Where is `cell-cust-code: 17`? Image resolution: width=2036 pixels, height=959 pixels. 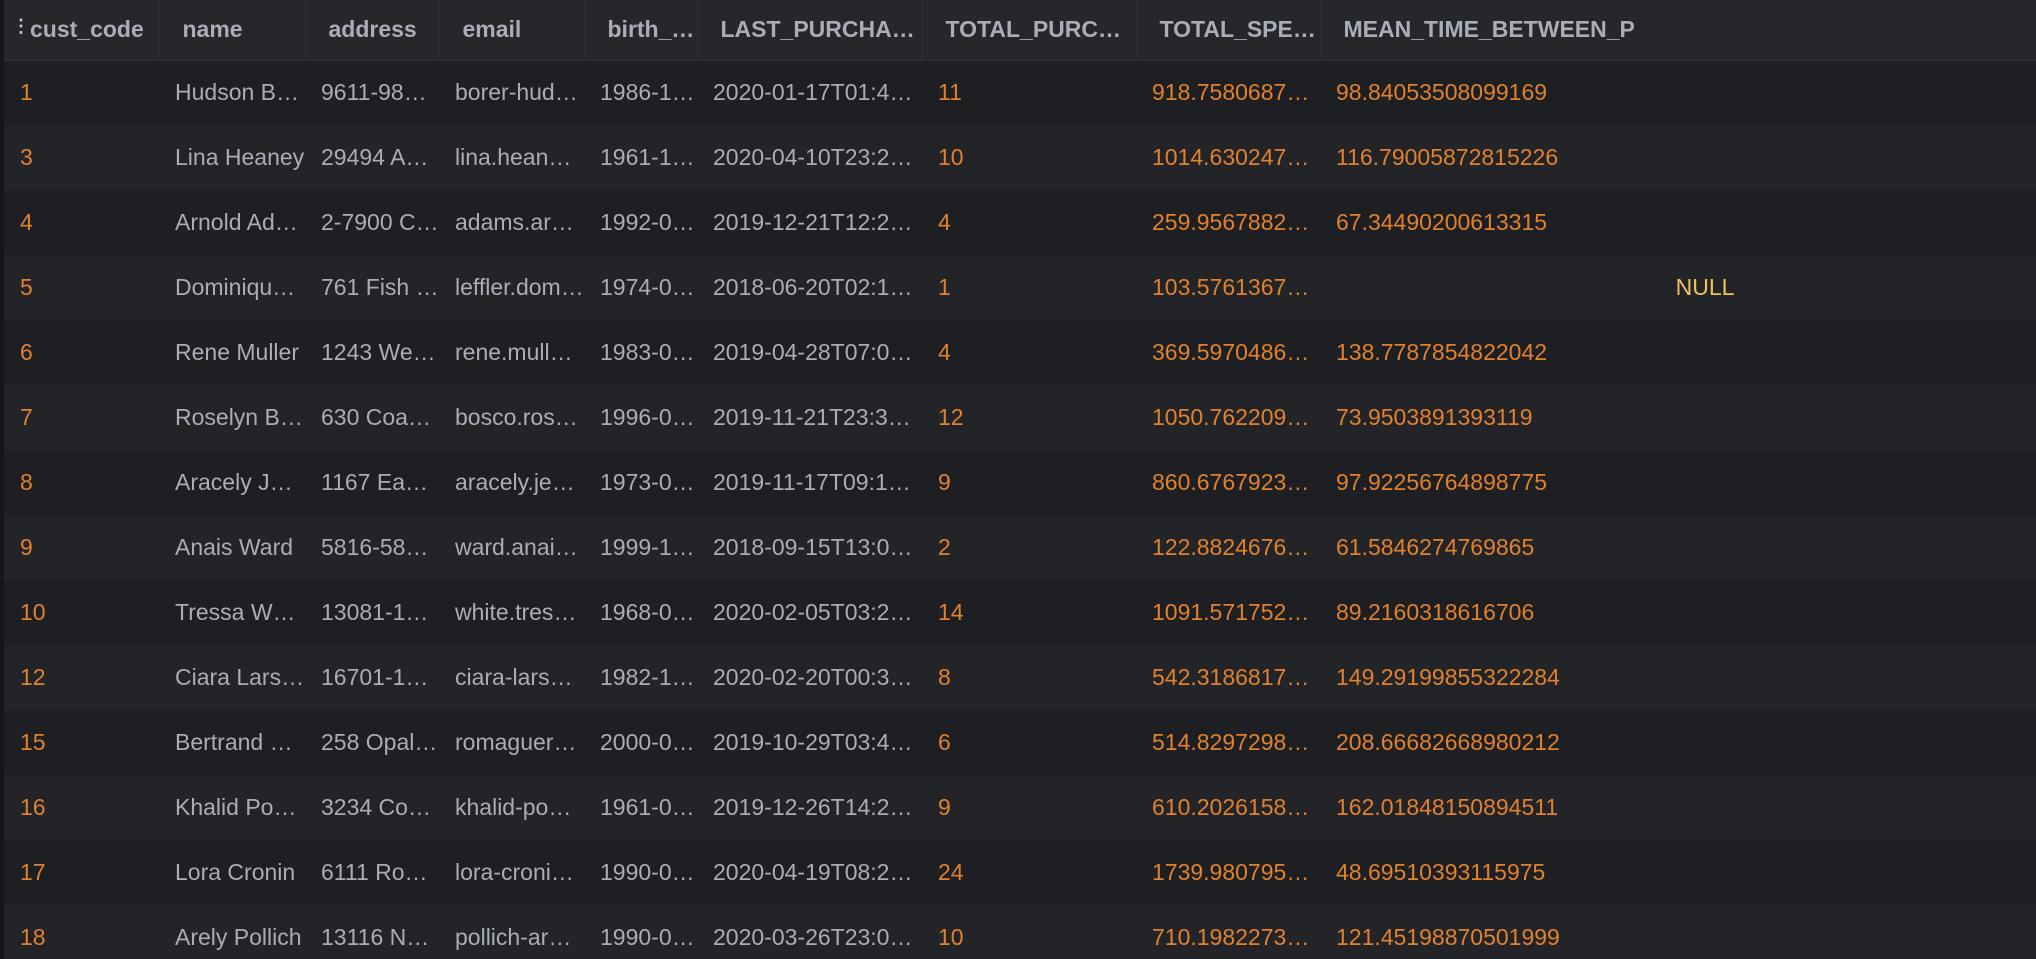 cell-cust-code: 17 is located at coordinates (79, 872).